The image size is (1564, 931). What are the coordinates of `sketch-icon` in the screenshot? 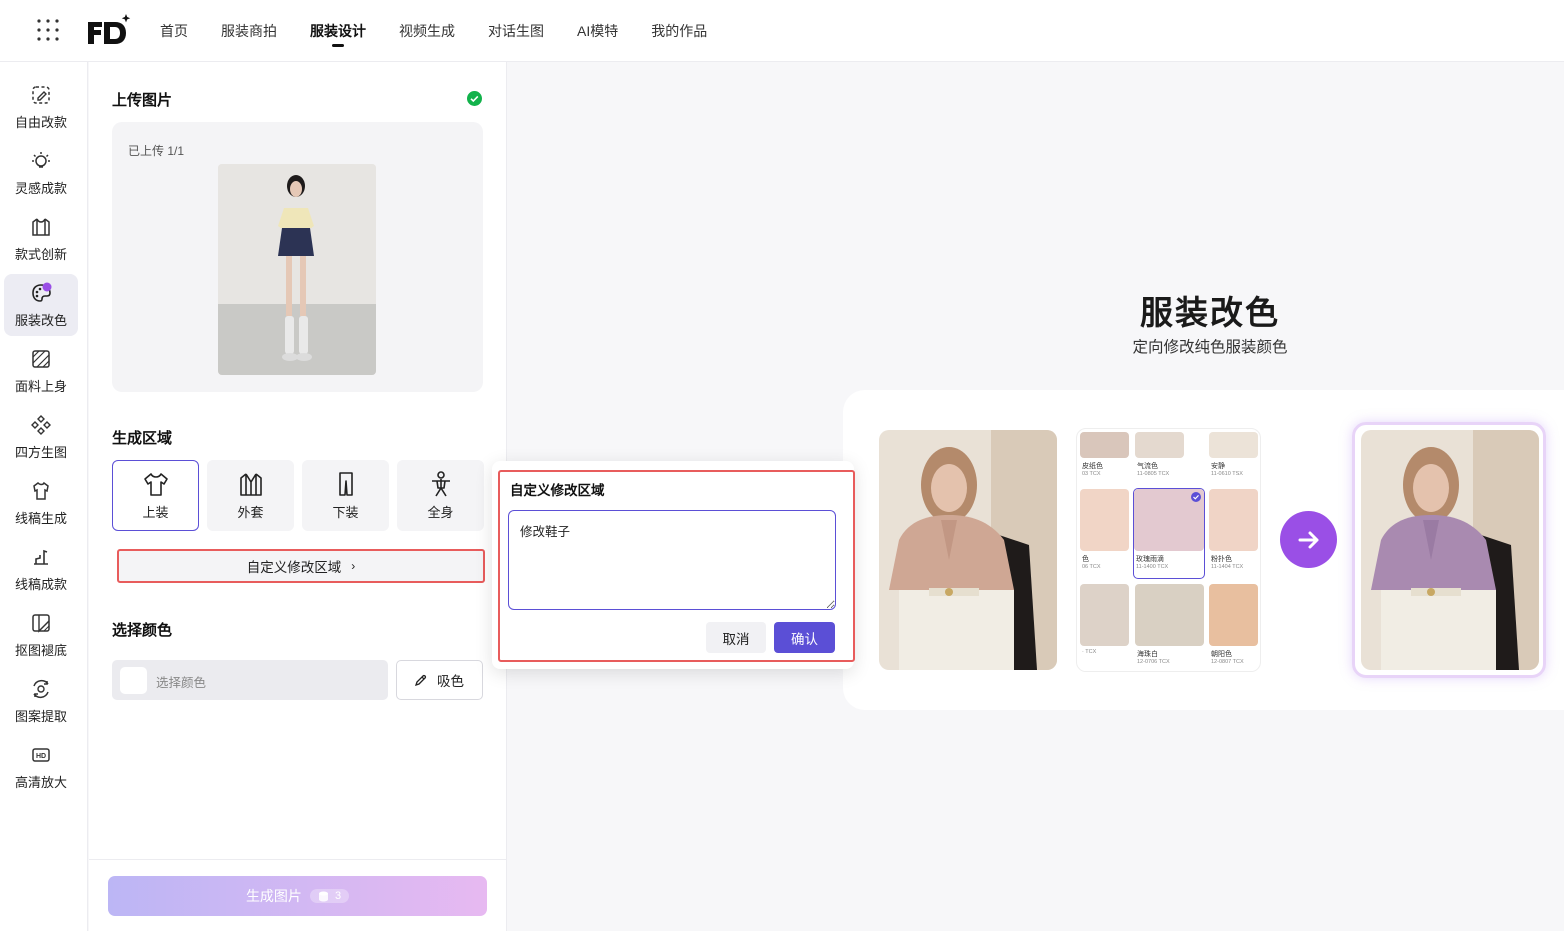 It's located at (41, 490).